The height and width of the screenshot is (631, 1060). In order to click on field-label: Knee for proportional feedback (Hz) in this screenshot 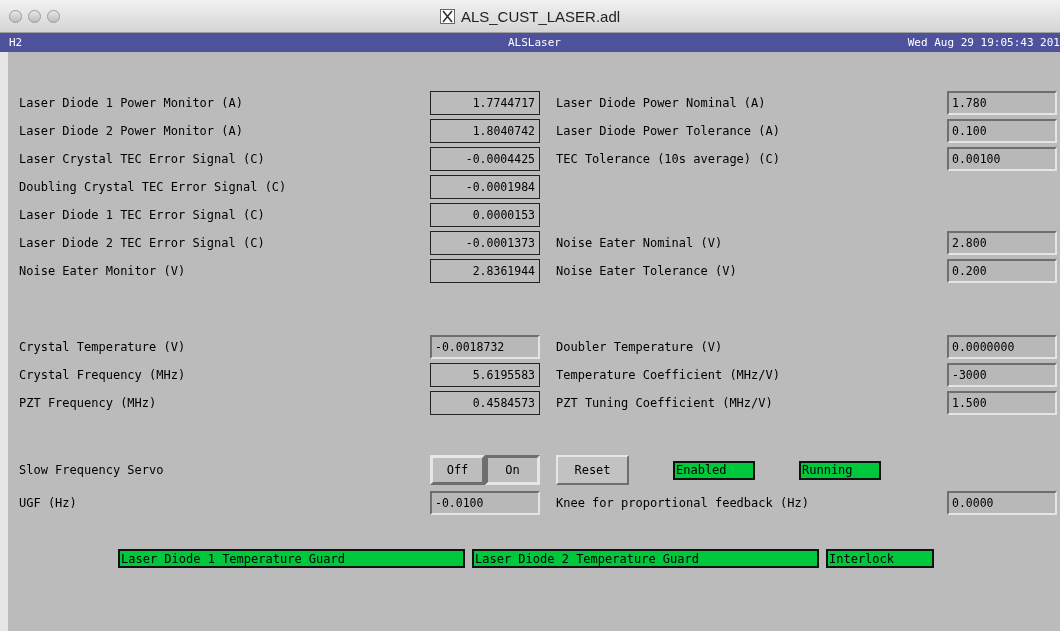, I will do `click(683, 503)`.